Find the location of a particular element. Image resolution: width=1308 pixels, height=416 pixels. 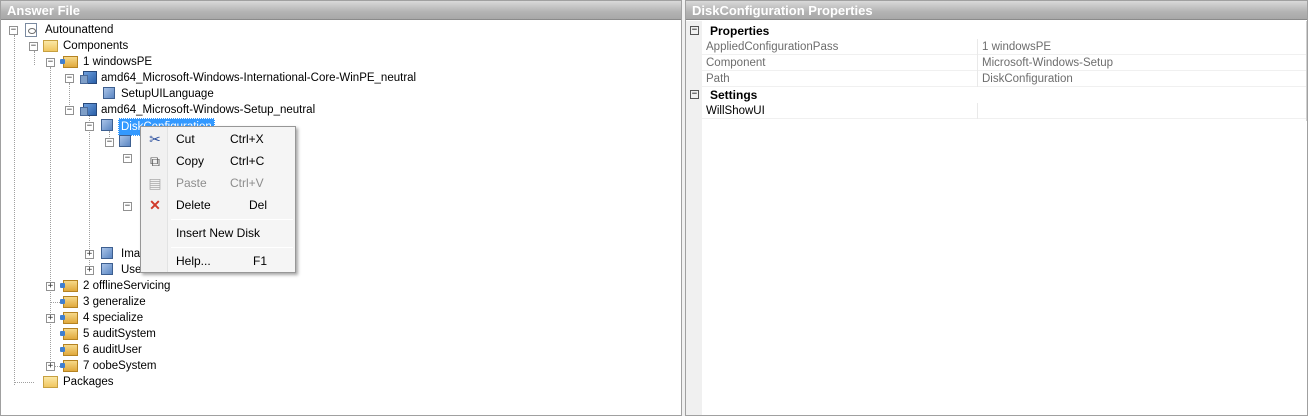

tree-node-user-data: + User is located at coordinates (81, 270).